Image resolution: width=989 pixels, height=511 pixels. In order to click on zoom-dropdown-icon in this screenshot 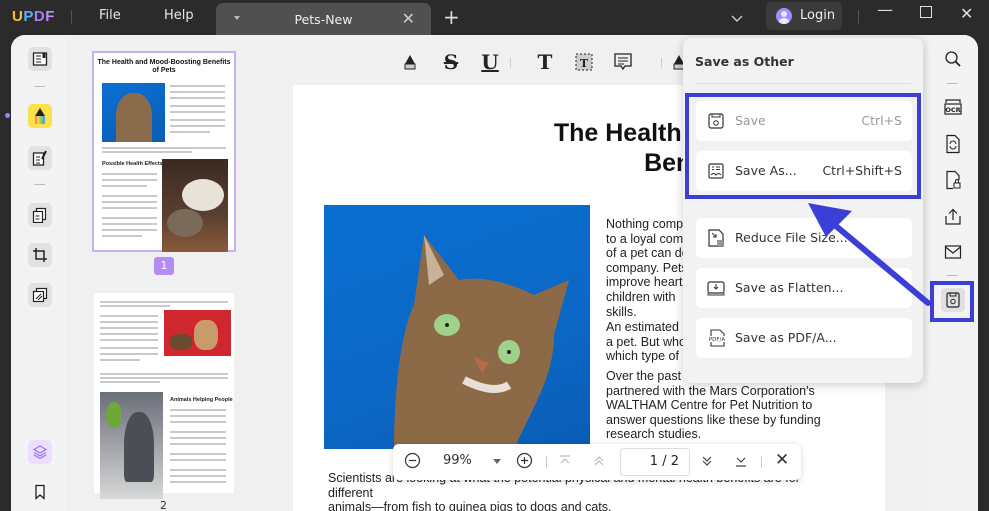, I will do `click(497, 461)`.